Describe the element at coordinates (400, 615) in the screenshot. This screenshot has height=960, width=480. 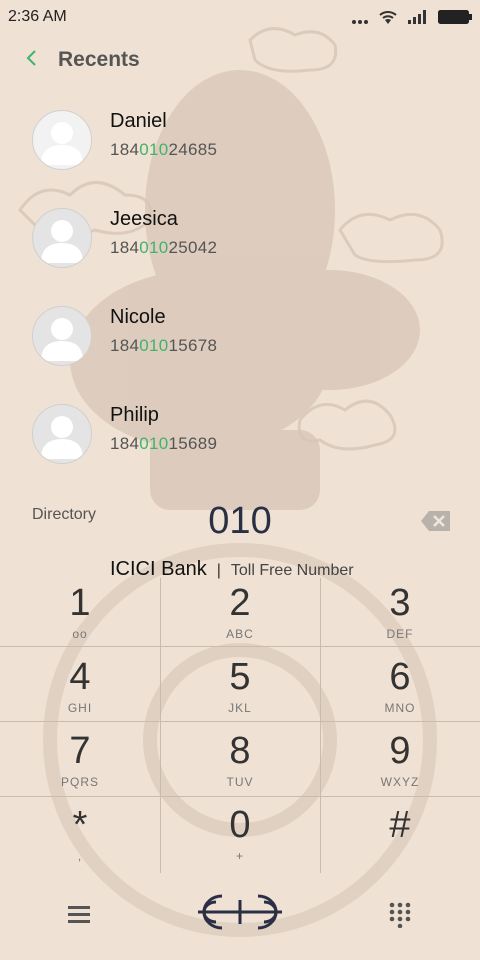
I see `key-3: 3 DEF` at that location.